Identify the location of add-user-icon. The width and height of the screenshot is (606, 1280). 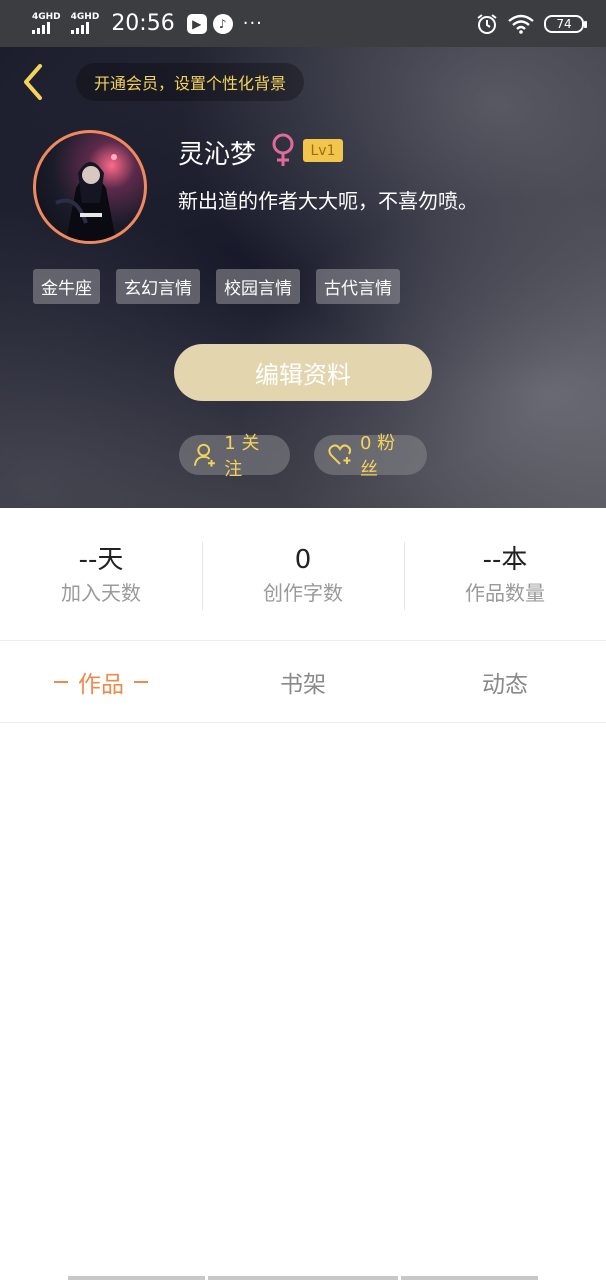
(204, 455).